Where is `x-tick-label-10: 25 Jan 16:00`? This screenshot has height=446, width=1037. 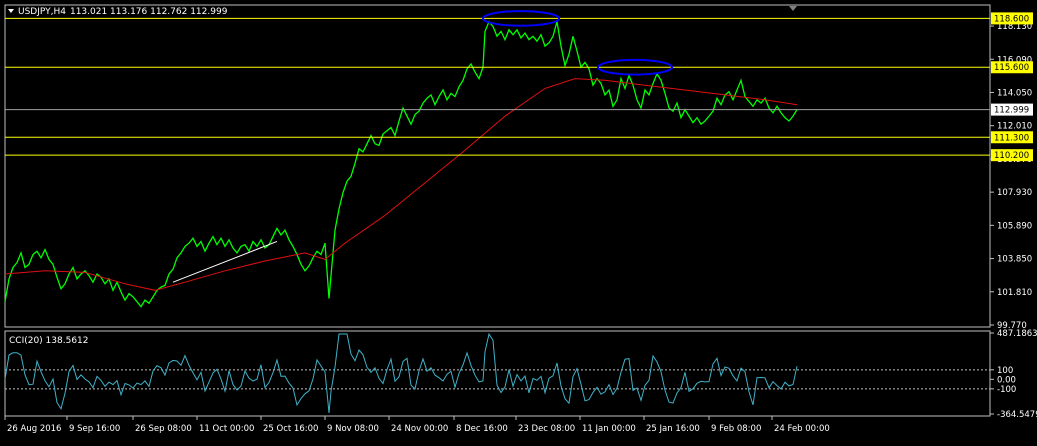
x-tick-label-10: 25 Jan 16:00 is located at coordinates (673, 429).